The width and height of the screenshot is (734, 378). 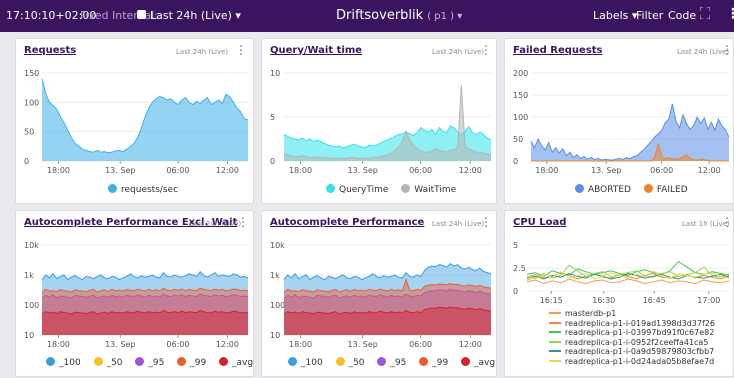 What do you see at coordinates (143, 189) in the screenshot?
I see `legend-item: requests/sec` at bounding box center [143, 189].